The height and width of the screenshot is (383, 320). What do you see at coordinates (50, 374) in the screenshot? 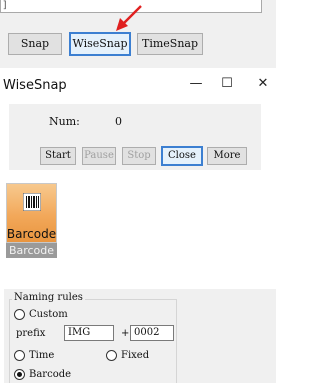
I see `barcode-label: Barcode` at bounding box center [50, 374].